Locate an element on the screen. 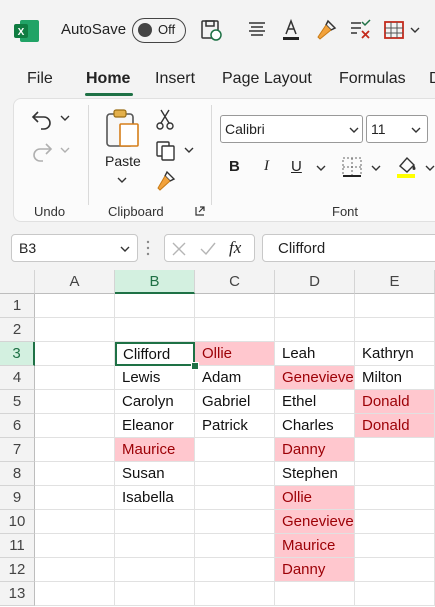 The image size is (435, 607). row-header-4: 4 is located at coordinates (17, 378).